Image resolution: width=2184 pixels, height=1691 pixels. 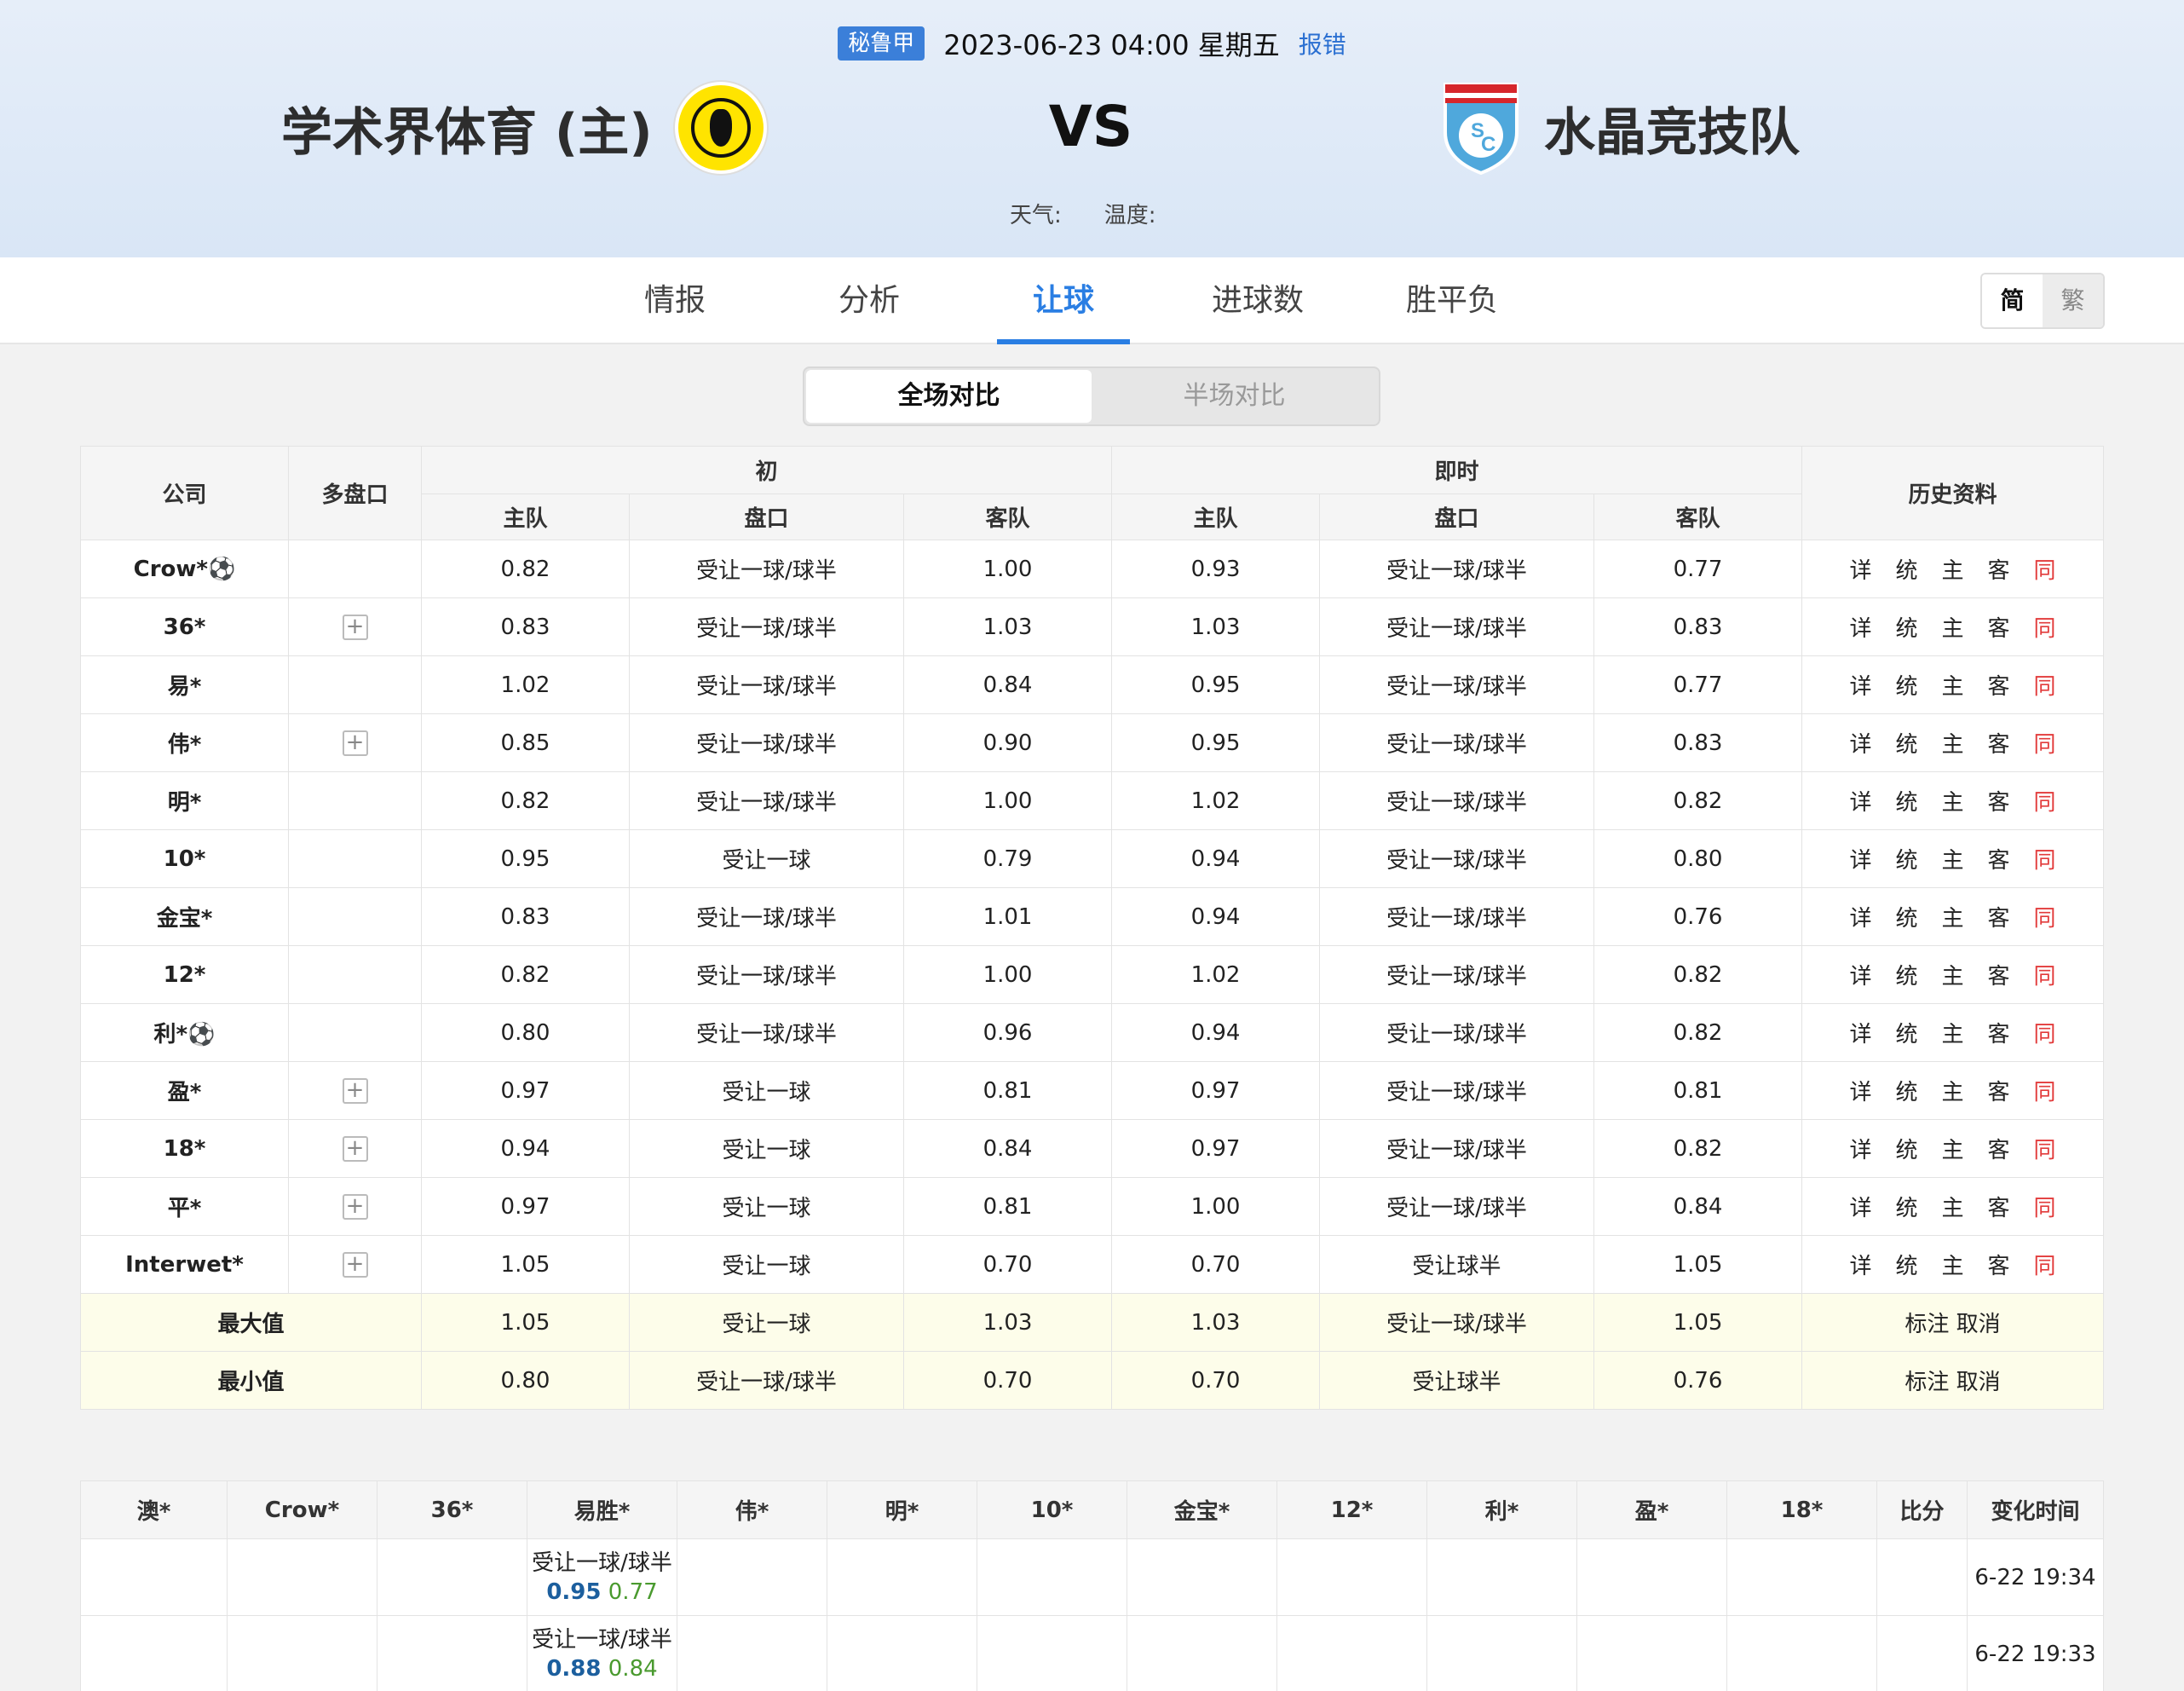 What do you see at coordinates (184, 858) in the screenshot?
I see `company-name: 10*` at bounding box center [184, 858].